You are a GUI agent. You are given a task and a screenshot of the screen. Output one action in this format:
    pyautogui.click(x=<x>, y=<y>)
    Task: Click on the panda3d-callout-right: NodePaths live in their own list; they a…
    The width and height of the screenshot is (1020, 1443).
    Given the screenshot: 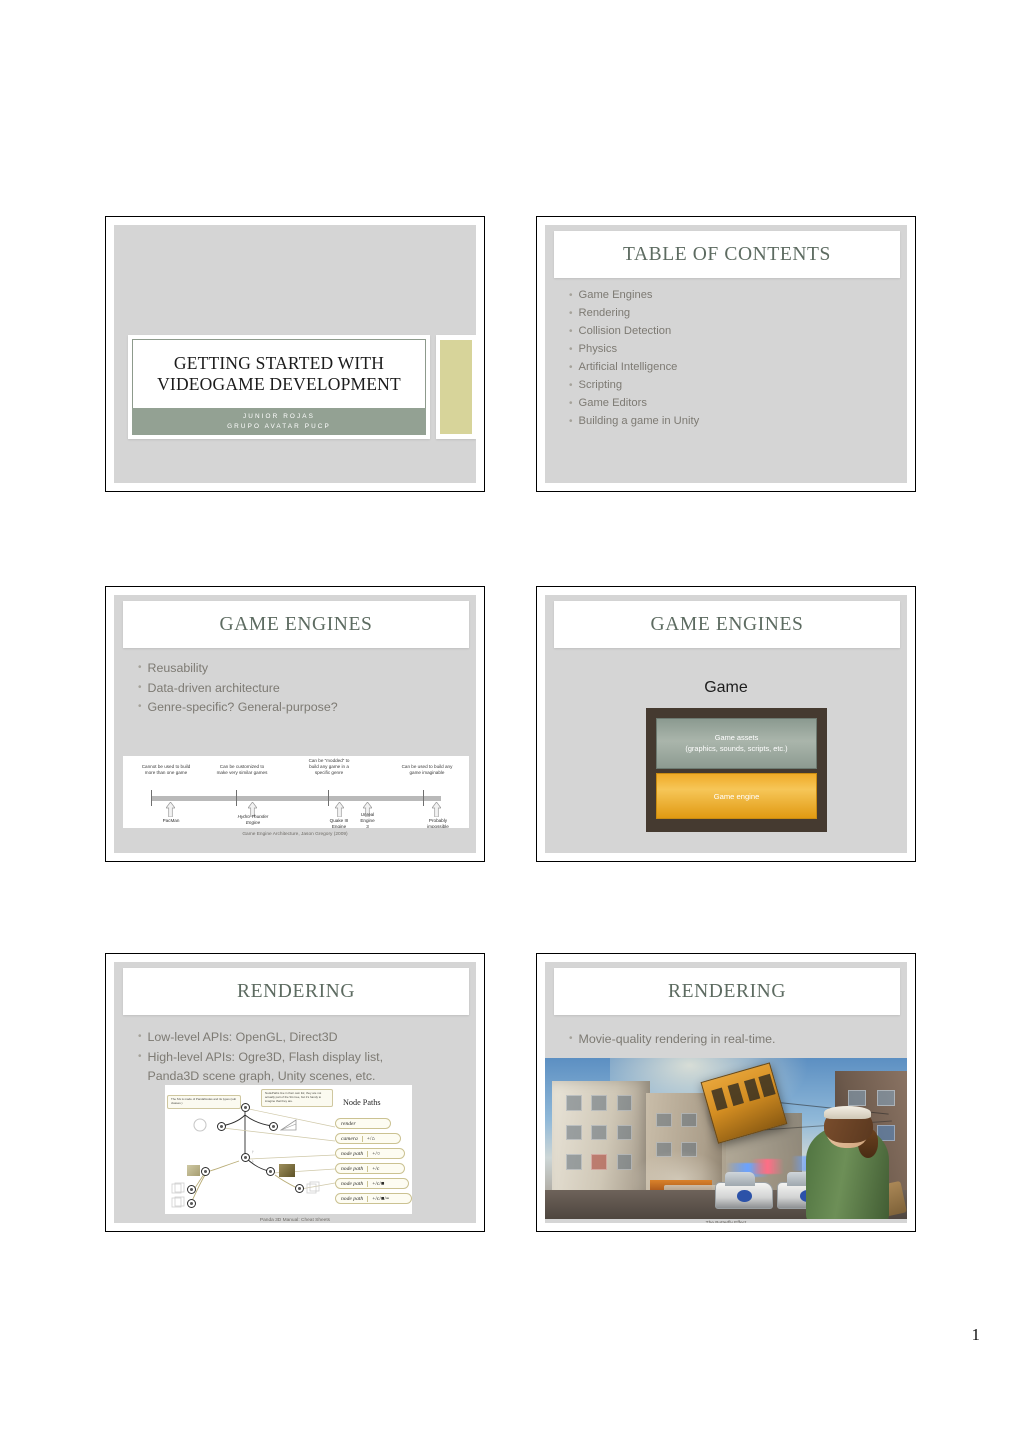 What is the action you would take?
    pyautogui.click(x=297, y=1098)
    